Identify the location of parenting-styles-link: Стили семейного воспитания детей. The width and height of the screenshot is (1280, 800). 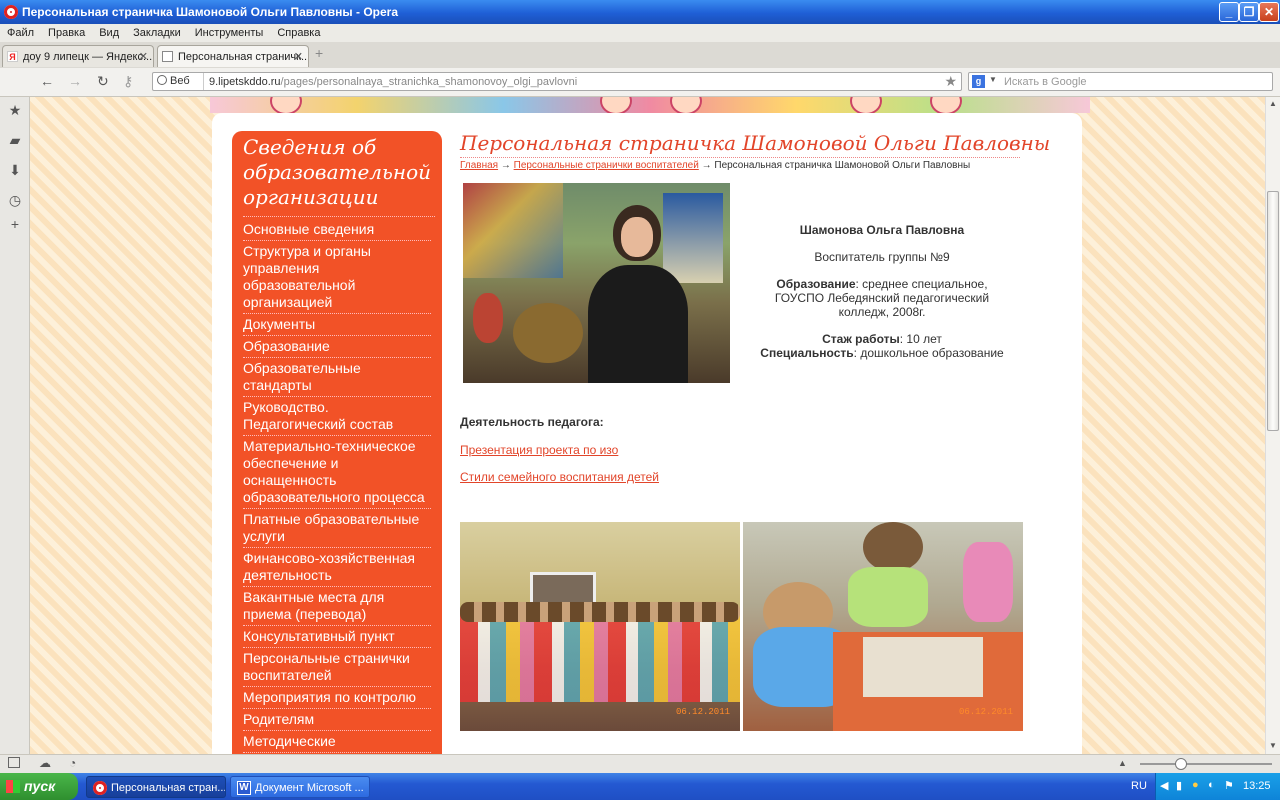
(559, 477).